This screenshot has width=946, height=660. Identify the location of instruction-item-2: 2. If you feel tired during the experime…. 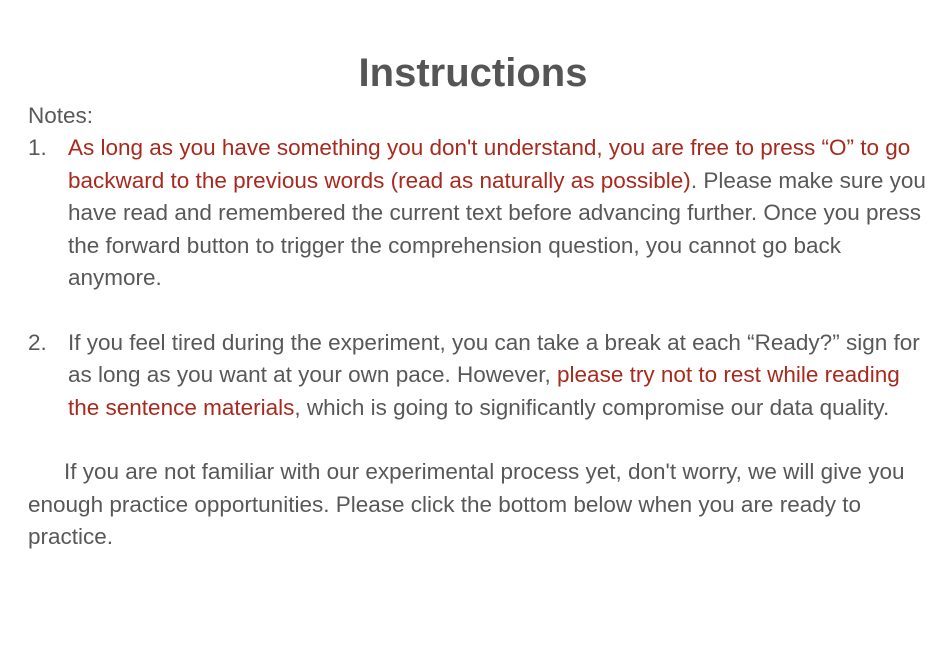
(478, 375).